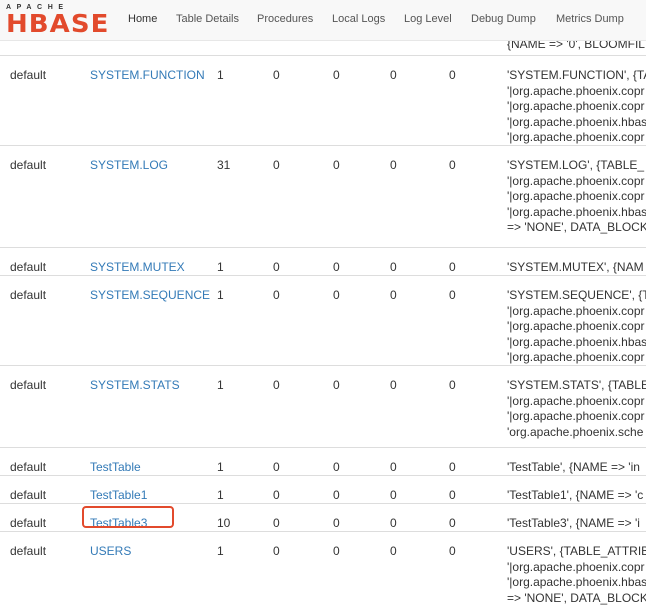  I want to click on count-cell: 10, so click(223, 524).